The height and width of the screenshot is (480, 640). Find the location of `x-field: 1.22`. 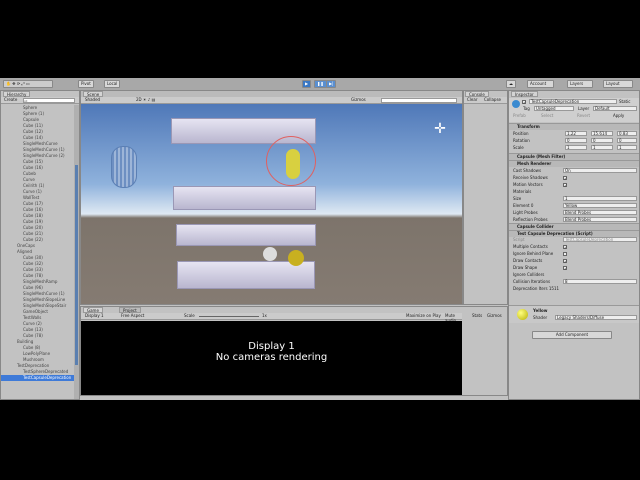

x-field: 1.22 is located at coordinates (576, 133).